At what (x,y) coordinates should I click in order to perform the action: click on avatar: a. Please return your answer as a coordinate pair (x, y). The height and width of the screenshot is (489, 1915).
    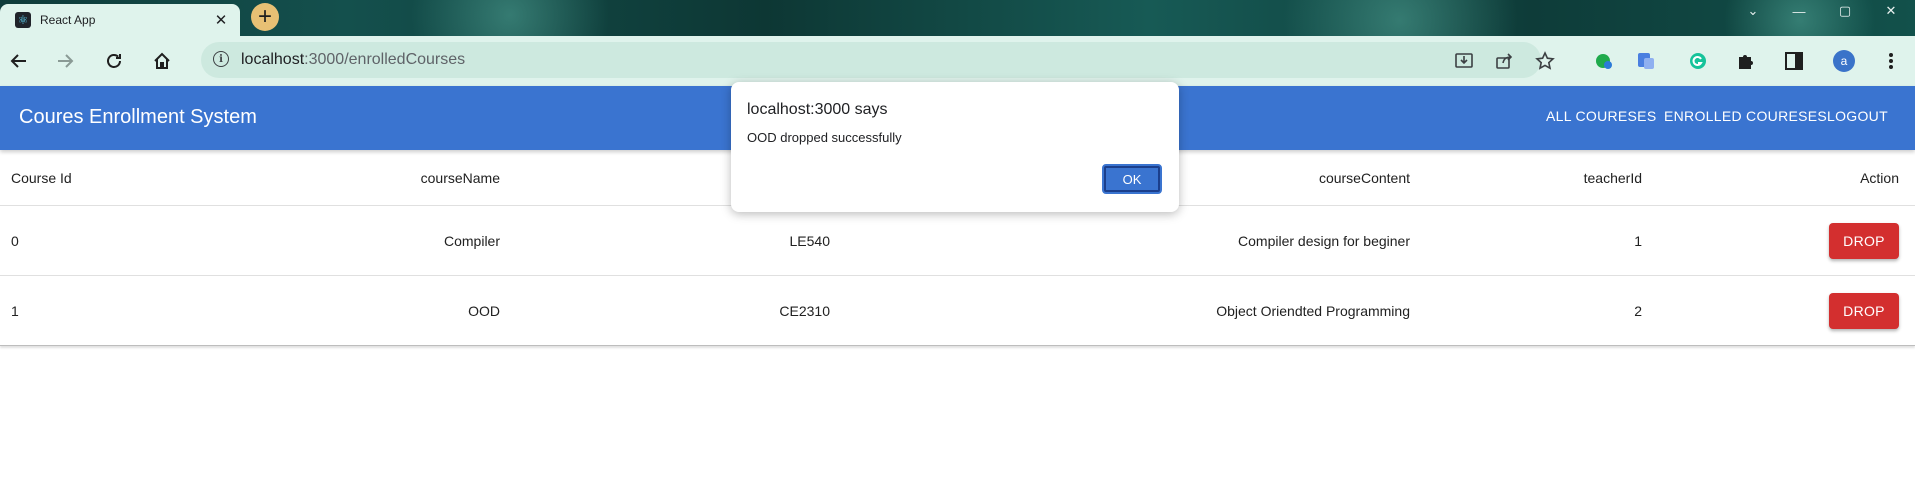
    Looking at the image, I should click on (1844, 61).